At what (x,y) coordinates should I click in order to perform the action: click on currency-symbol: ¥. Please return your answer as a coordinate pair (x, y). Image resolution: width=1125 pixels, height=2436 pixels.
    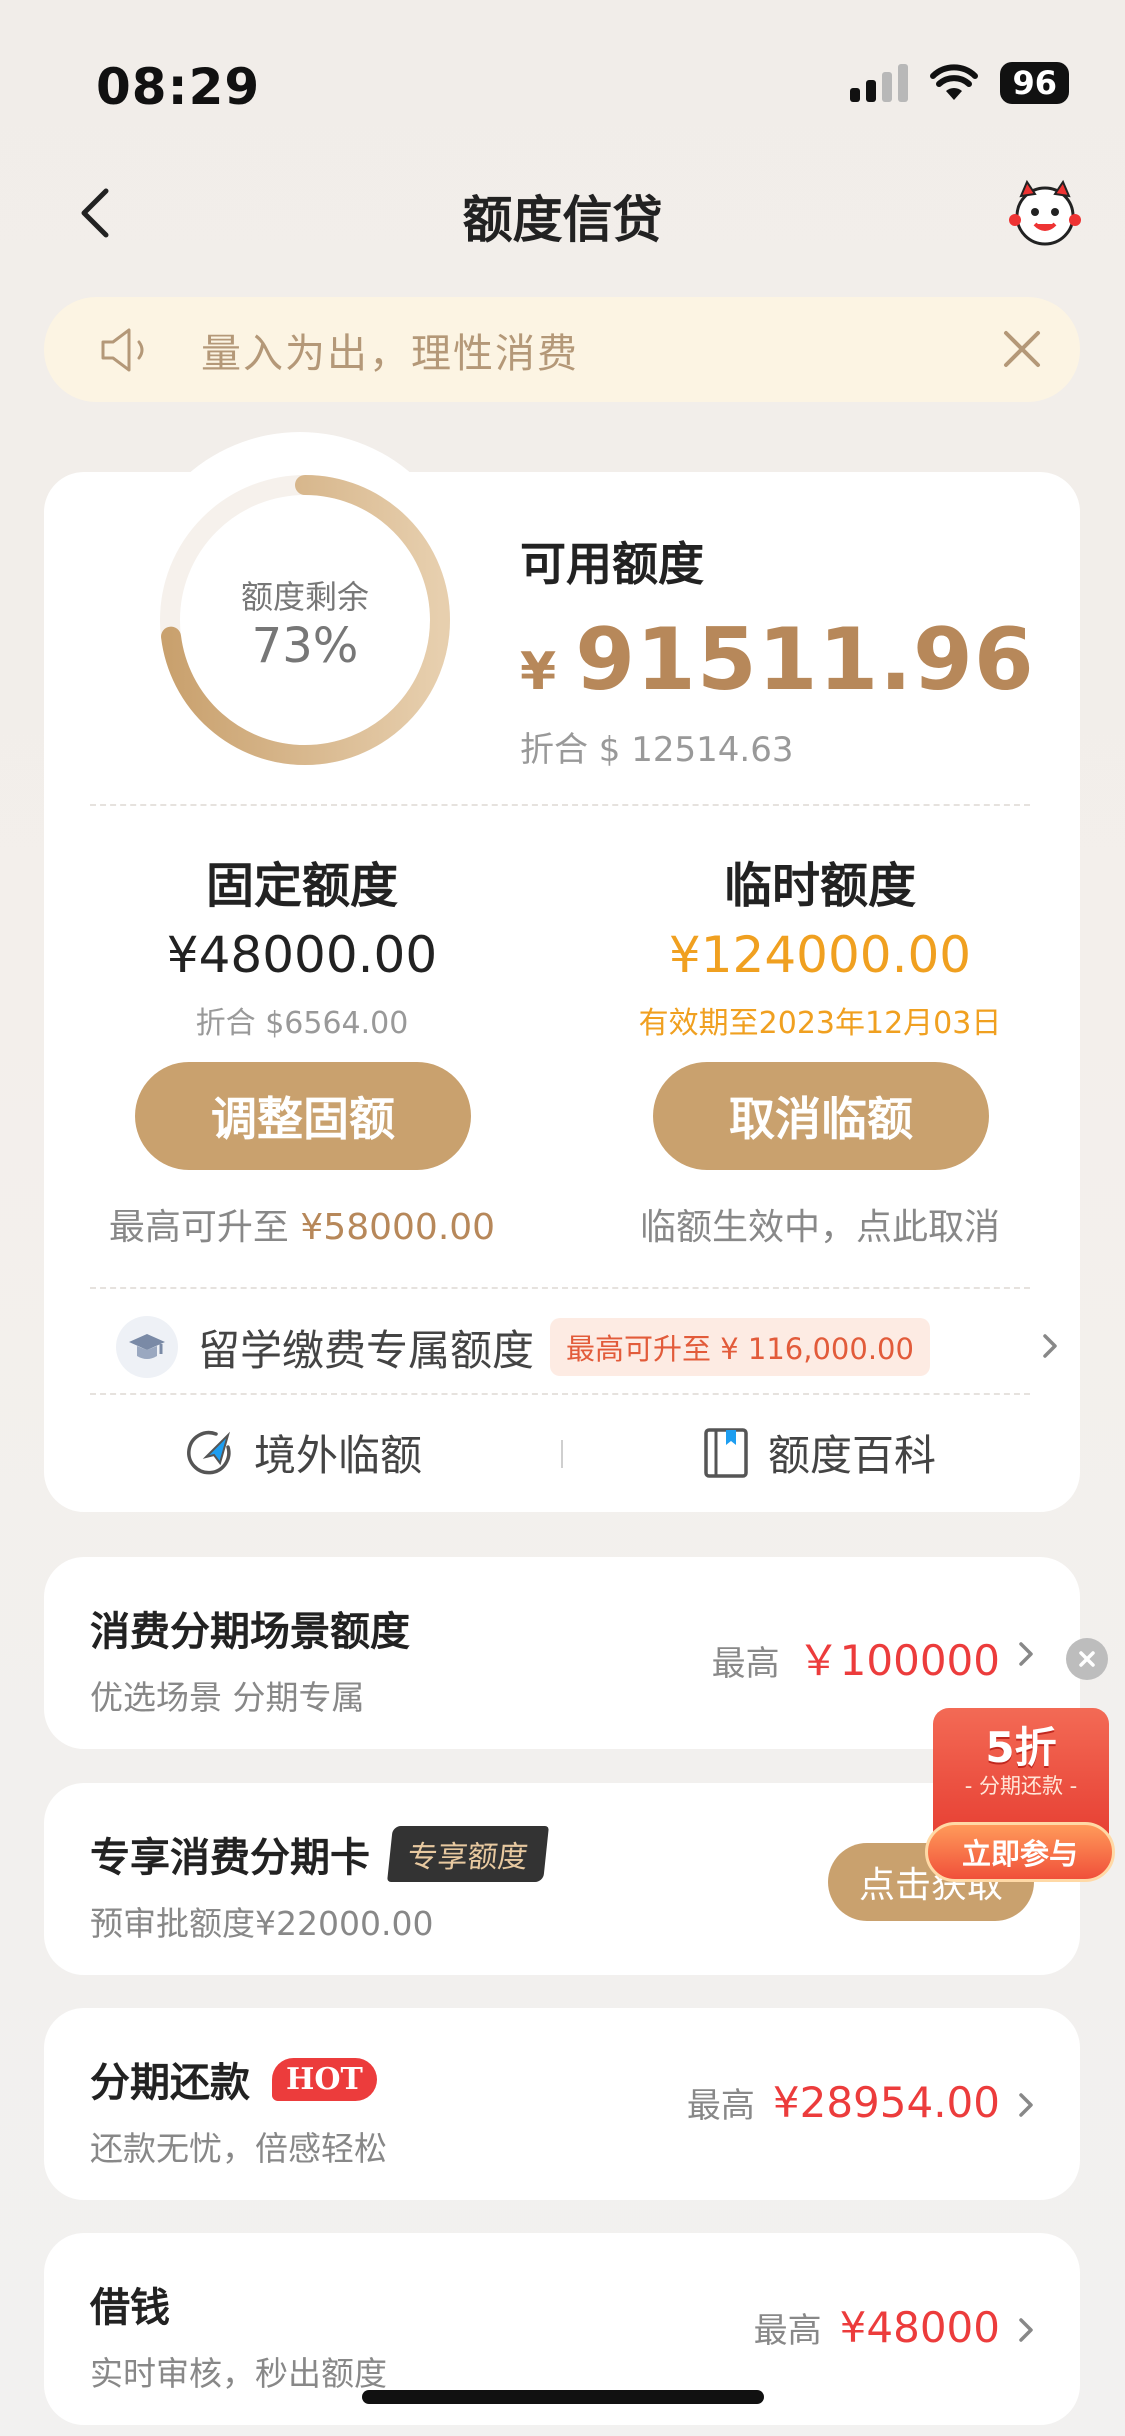
    Looking at the image, I should click on (539, 672).